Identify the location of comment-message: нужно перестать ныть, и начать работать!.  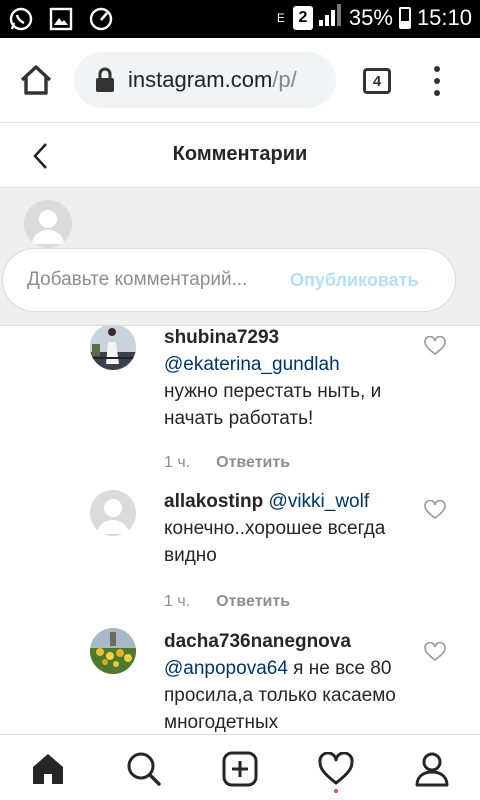
(273, 405).